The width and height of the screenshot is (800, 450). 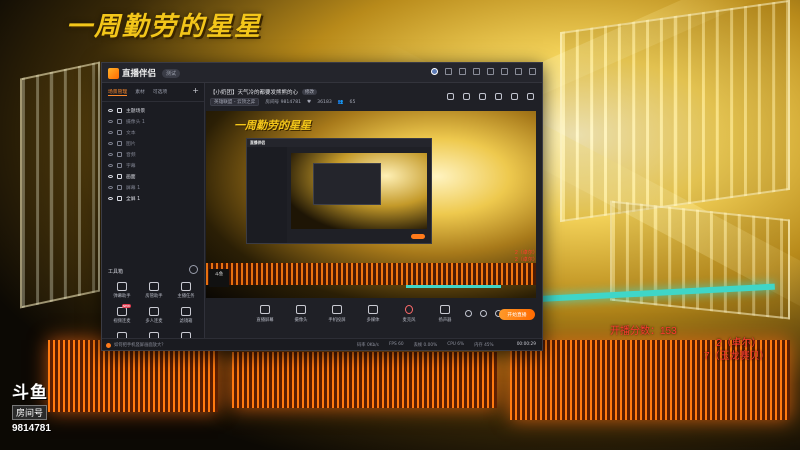 What do you see at coordinates (453, 286) in the screenshot?
I see `preview-teal-light` at bounding box center [453, 286].